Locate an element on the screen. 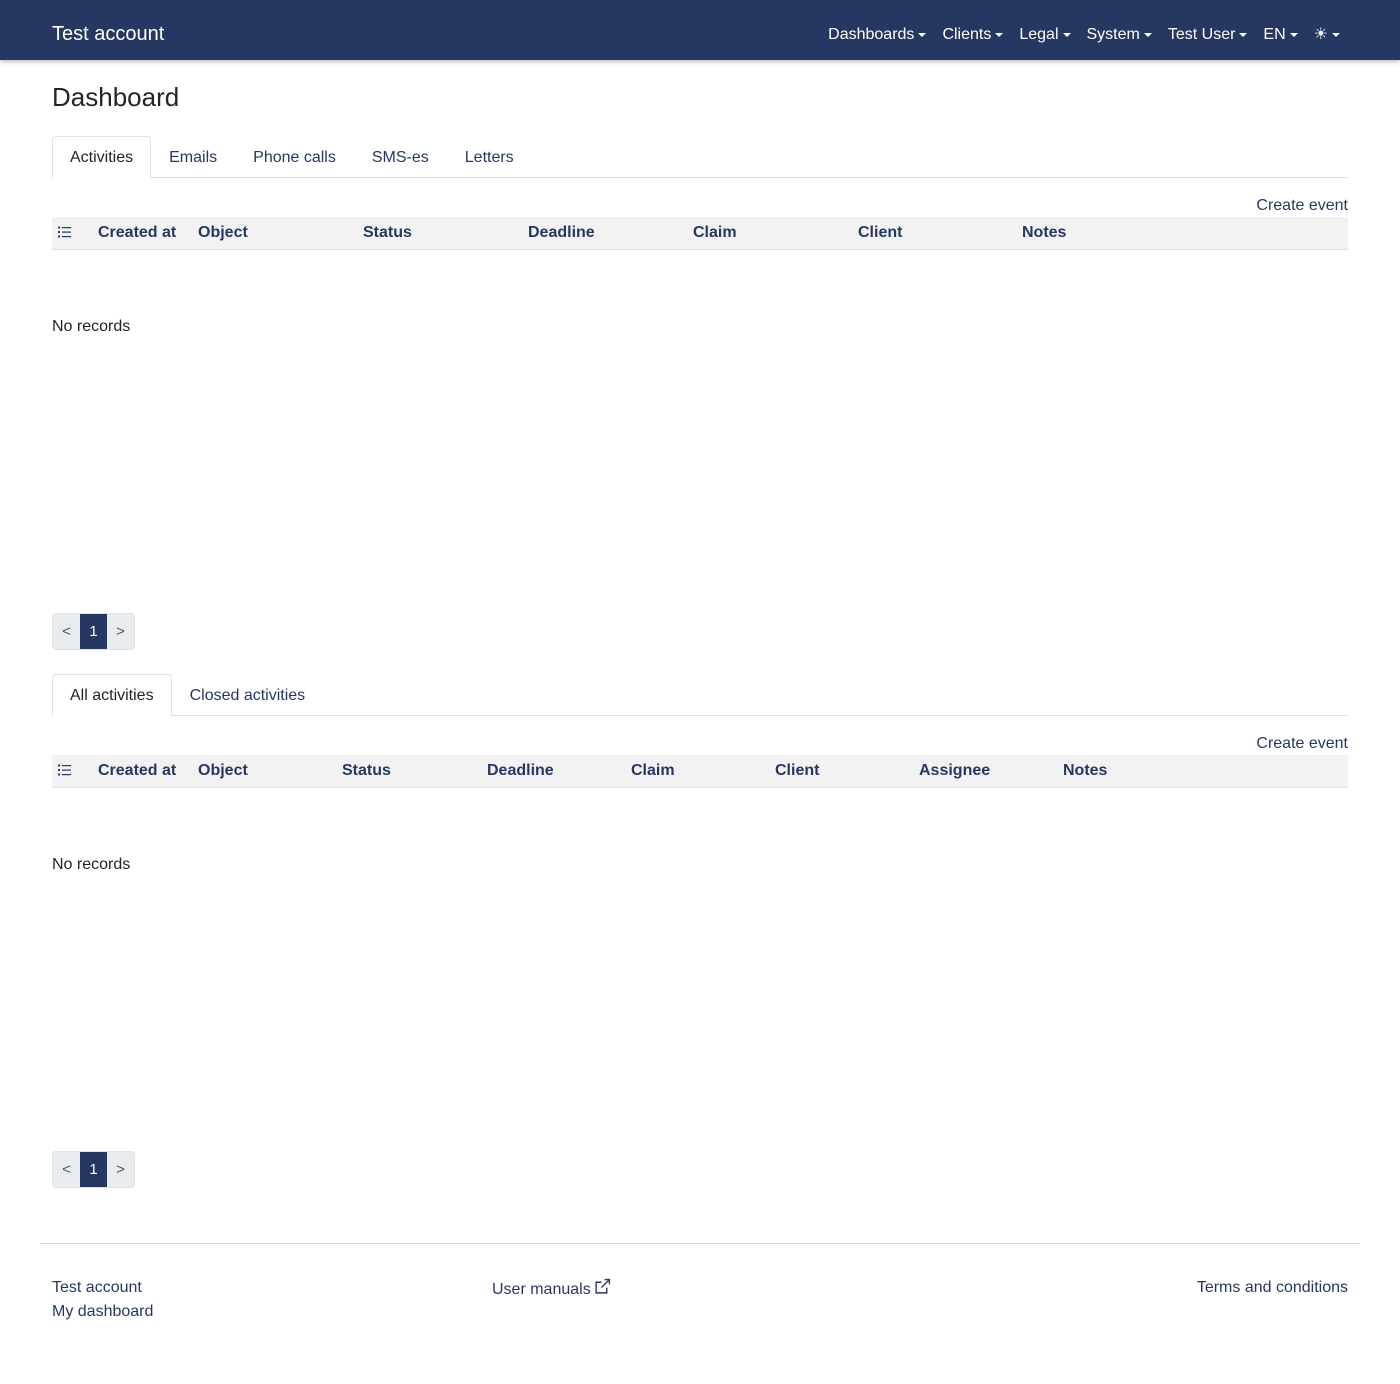 Image resolution: width=1400 pixels, height=1384 pixels. footer-dashboard-link: My dashboard is located at coordinates (102, 1312).